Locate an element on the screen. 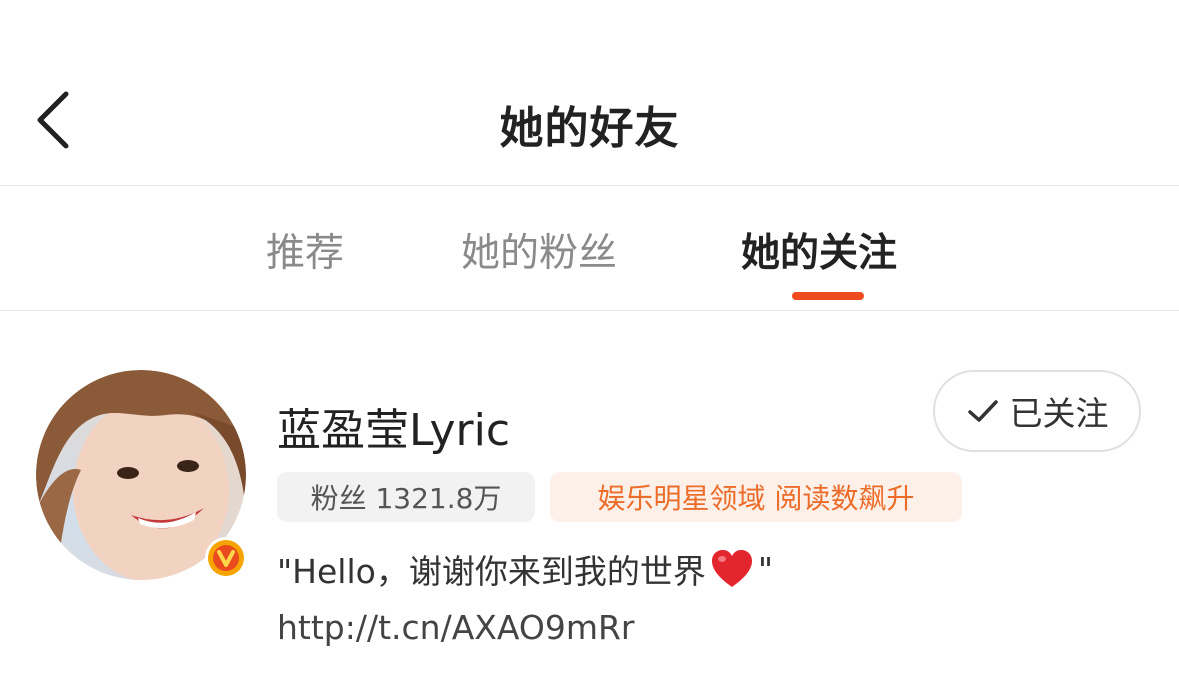  check-icon is located at coordinates (982, 411).